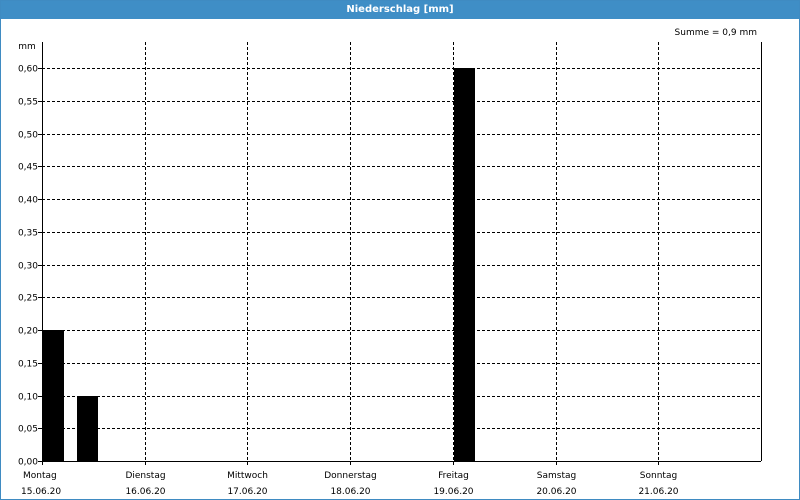 The width and height of the screenshot is (800, 500). I want to click on x-tick-label-date: 16.06.20, so click(145, 492).